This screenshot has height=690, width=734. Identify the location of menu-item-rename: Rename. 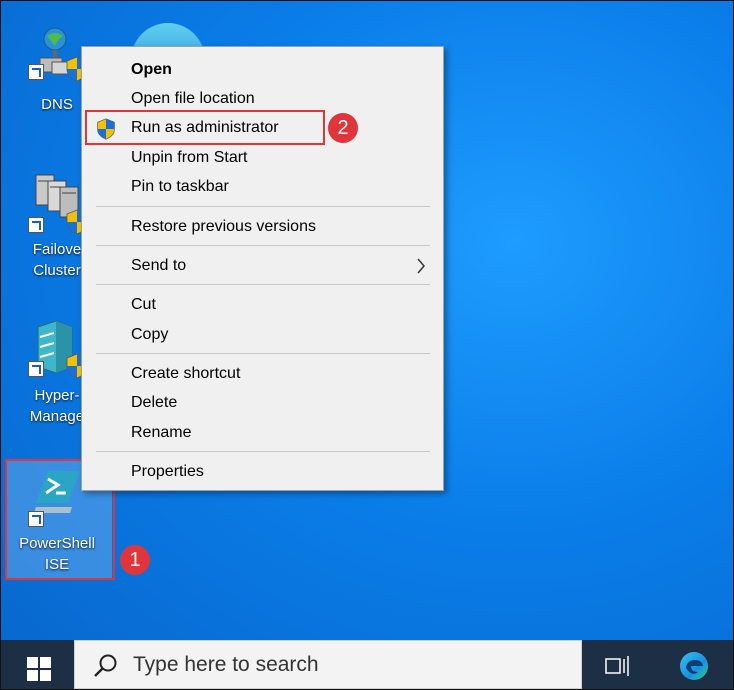
(262, 433).